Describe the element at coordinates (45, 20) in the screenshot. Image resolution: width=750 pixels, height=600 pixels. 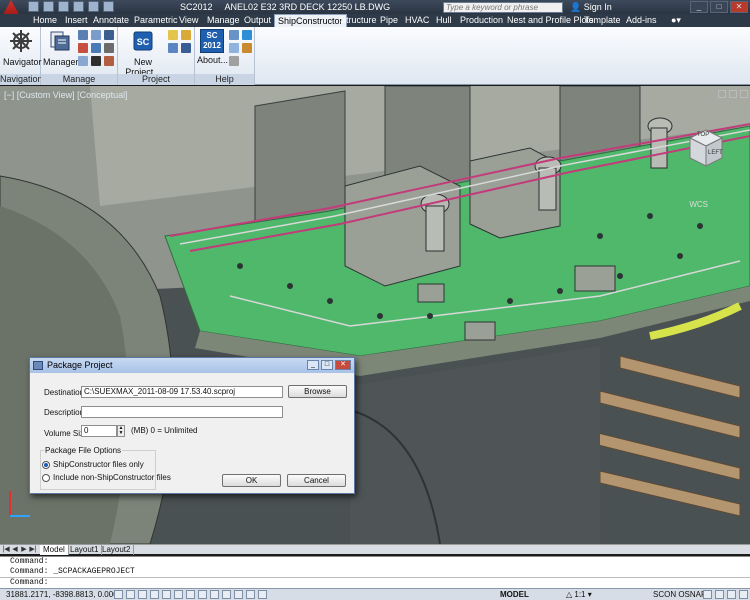
I see `tab-home: Home` at that location.